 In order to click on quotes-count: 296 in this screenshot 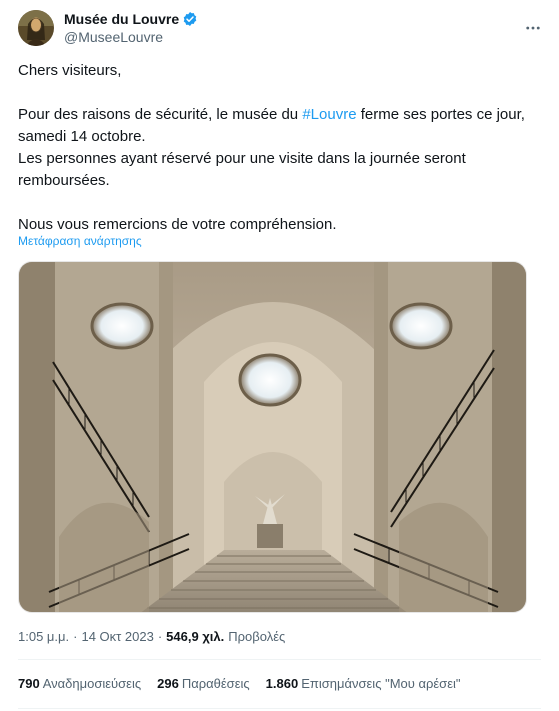, I will do `click(168, 683)`.